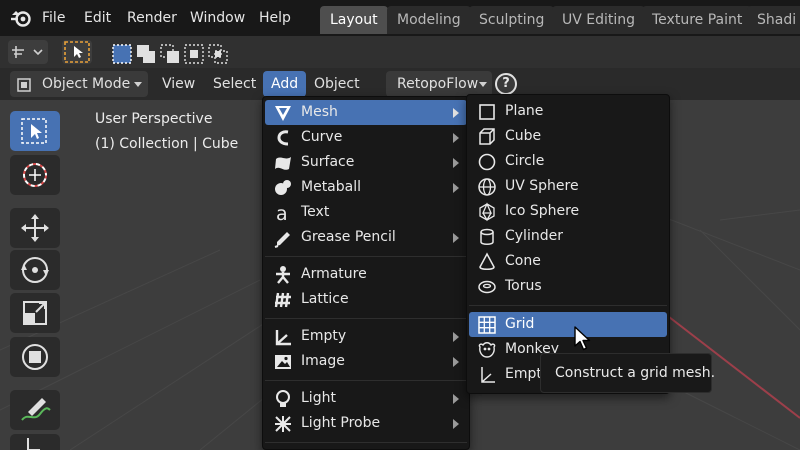 The height and width of the screenshot is (450, 800). Describe the element at coordinates (366, 299) in the screenshot. I see `add-menu-item-lattice: Lattice` at that location.